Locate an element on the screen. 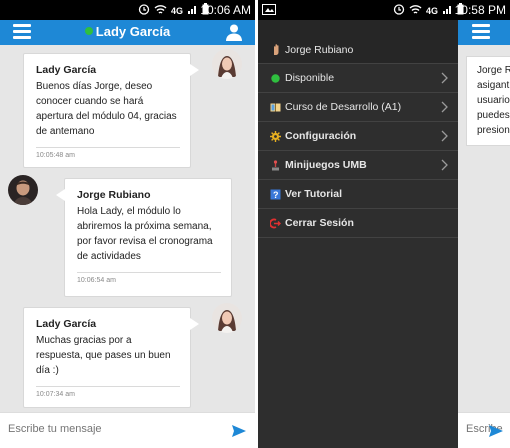 The image size is (510, 448). hand-icon is located at coordinates (275, 49).